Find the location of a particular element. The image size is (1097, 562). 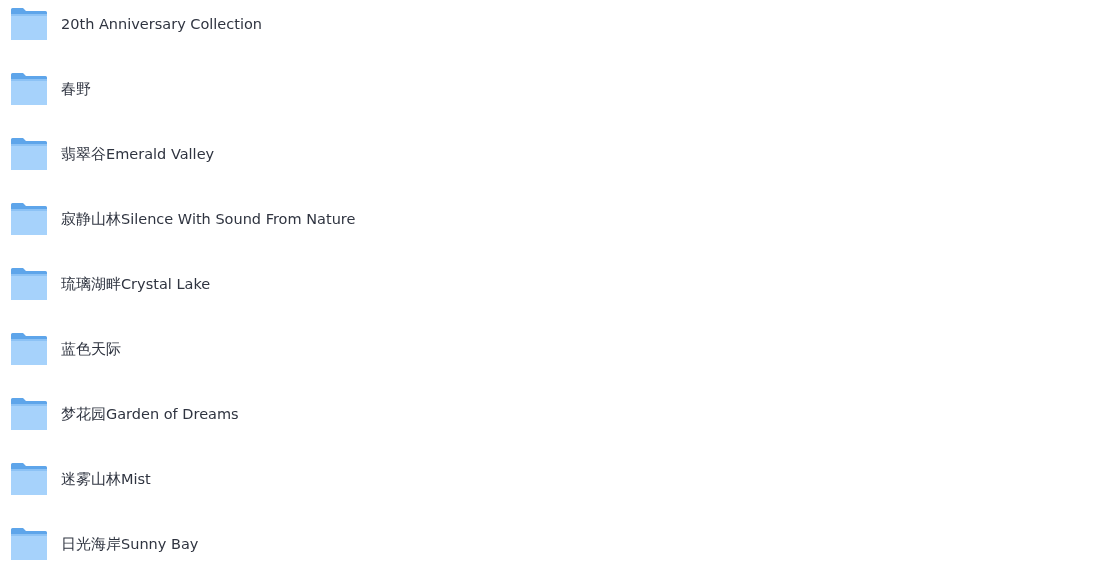

folder-name: 蓝色天际 is located at coordinates (91, 349).